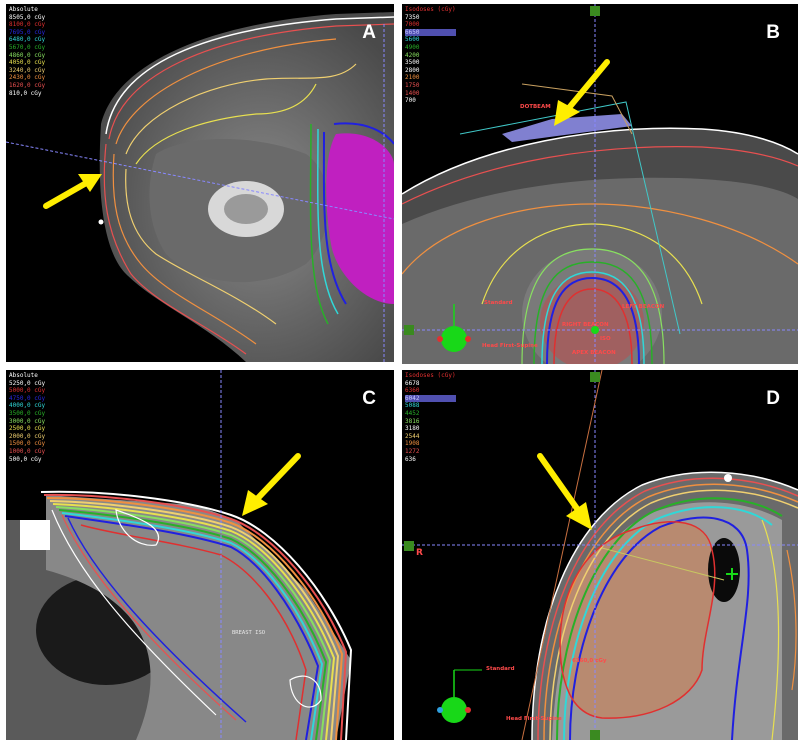 This screenshot has height=744, width=800. Describe the element at coordinates (27, 78) in the screenshot. I see `legend-entry: 2430,0 cGy` at that location.